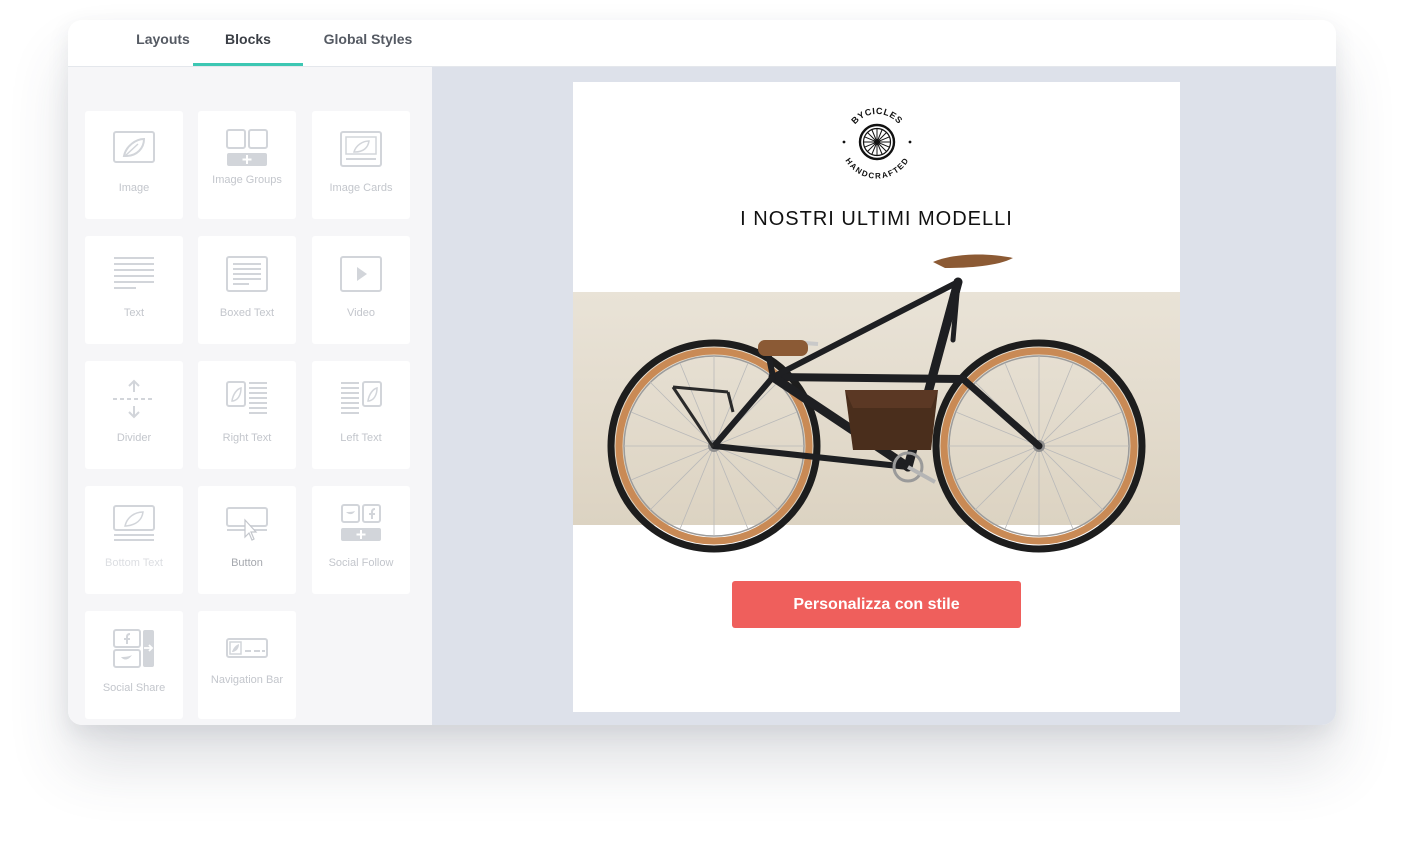 The height and width of the screenshot is (843, 1404). What do you see at coordinates (134, 438) in the screenshot?
I see `block-label: Divider` at bounding box center [134, 438].